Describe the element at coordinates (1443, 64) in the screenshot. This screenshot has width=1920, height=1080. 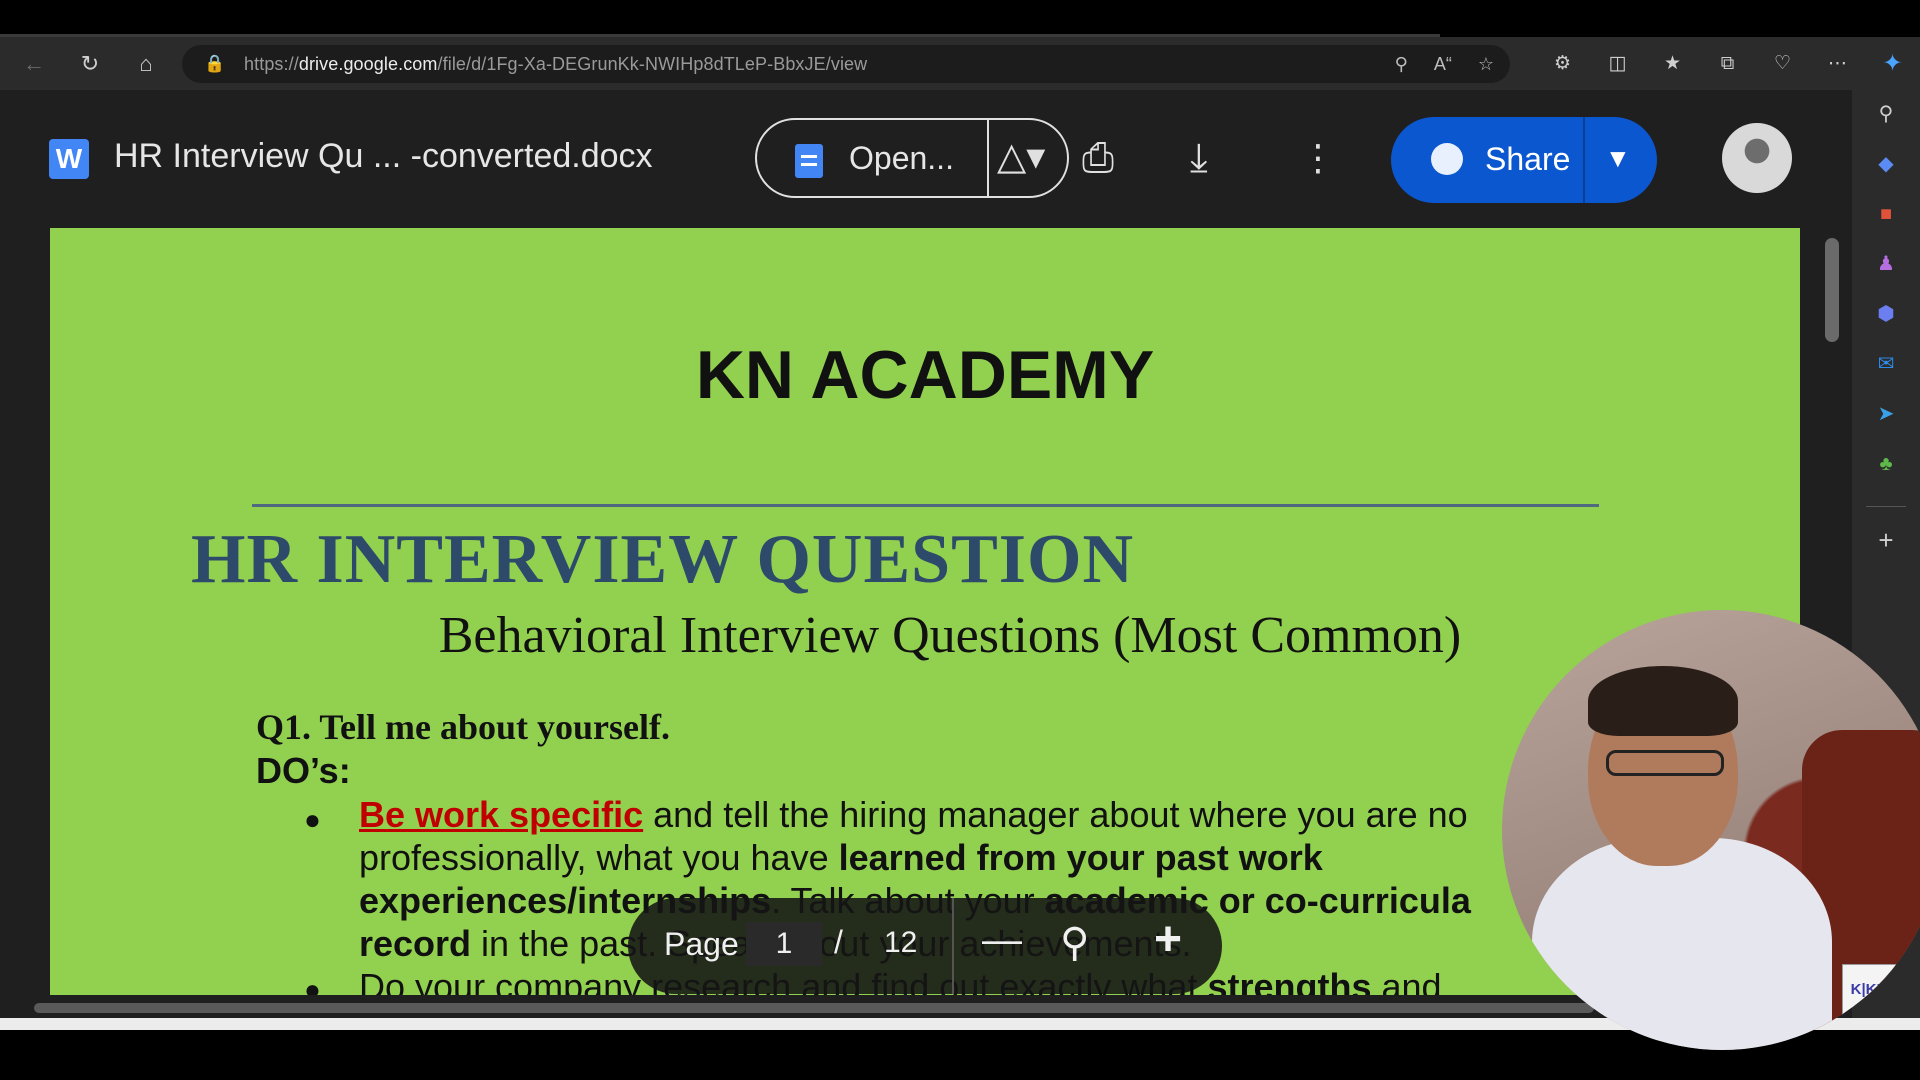
I see `read-aloud-icon: A“` at that location.